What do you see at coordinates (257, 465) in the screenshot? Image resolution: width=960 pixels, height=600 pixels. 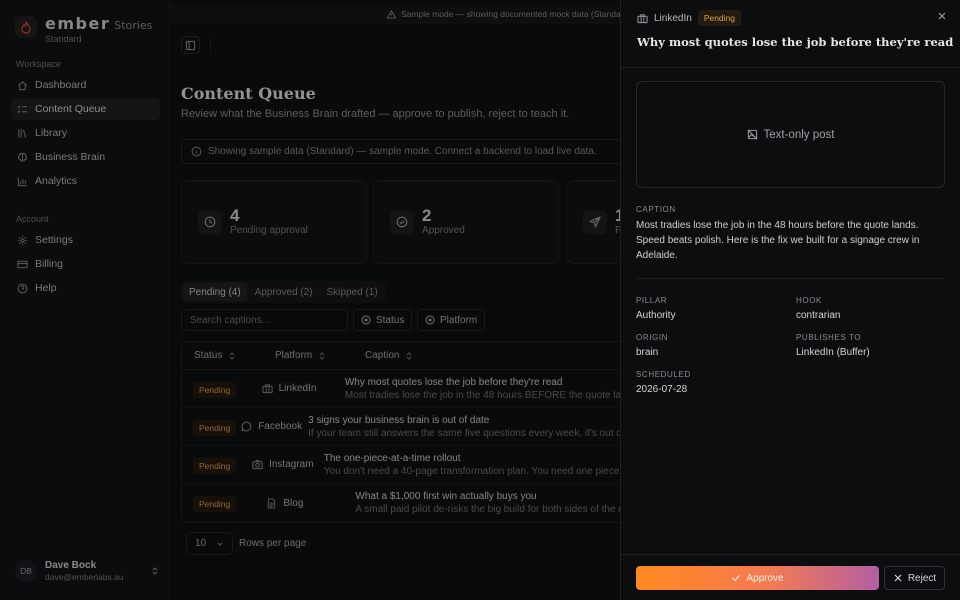 I see `camera-icon` at bounding box center [257, 465].